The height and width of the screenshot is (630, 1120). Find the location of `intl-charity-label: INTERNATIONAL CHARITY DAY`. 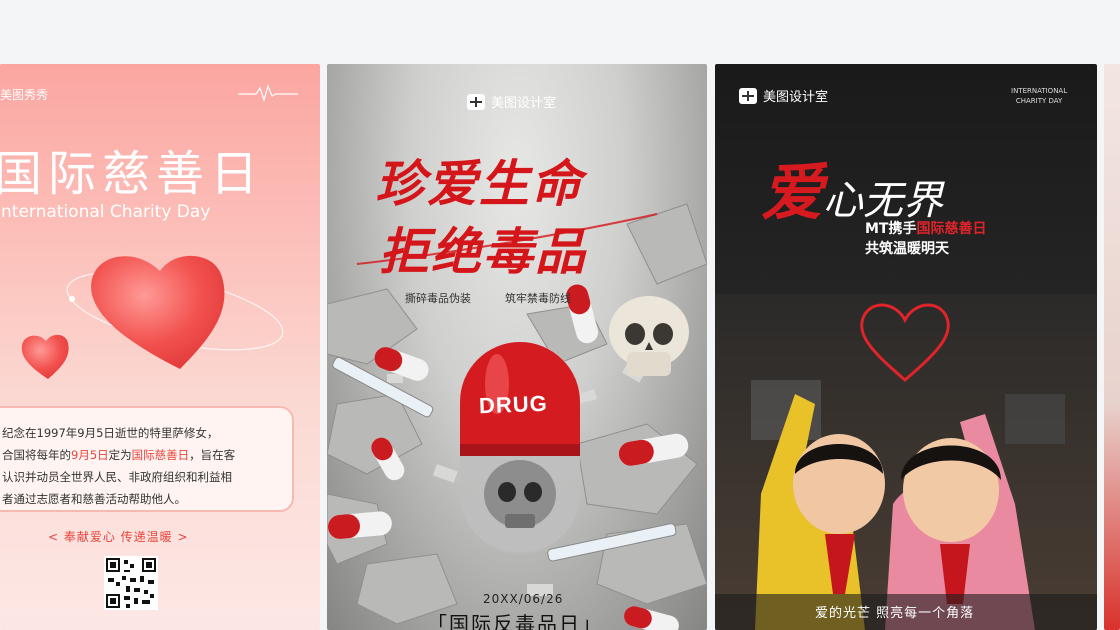

intl-charity-label: INTERNATIONAL CHARITY DAY is located at coordinates (1039, 96).